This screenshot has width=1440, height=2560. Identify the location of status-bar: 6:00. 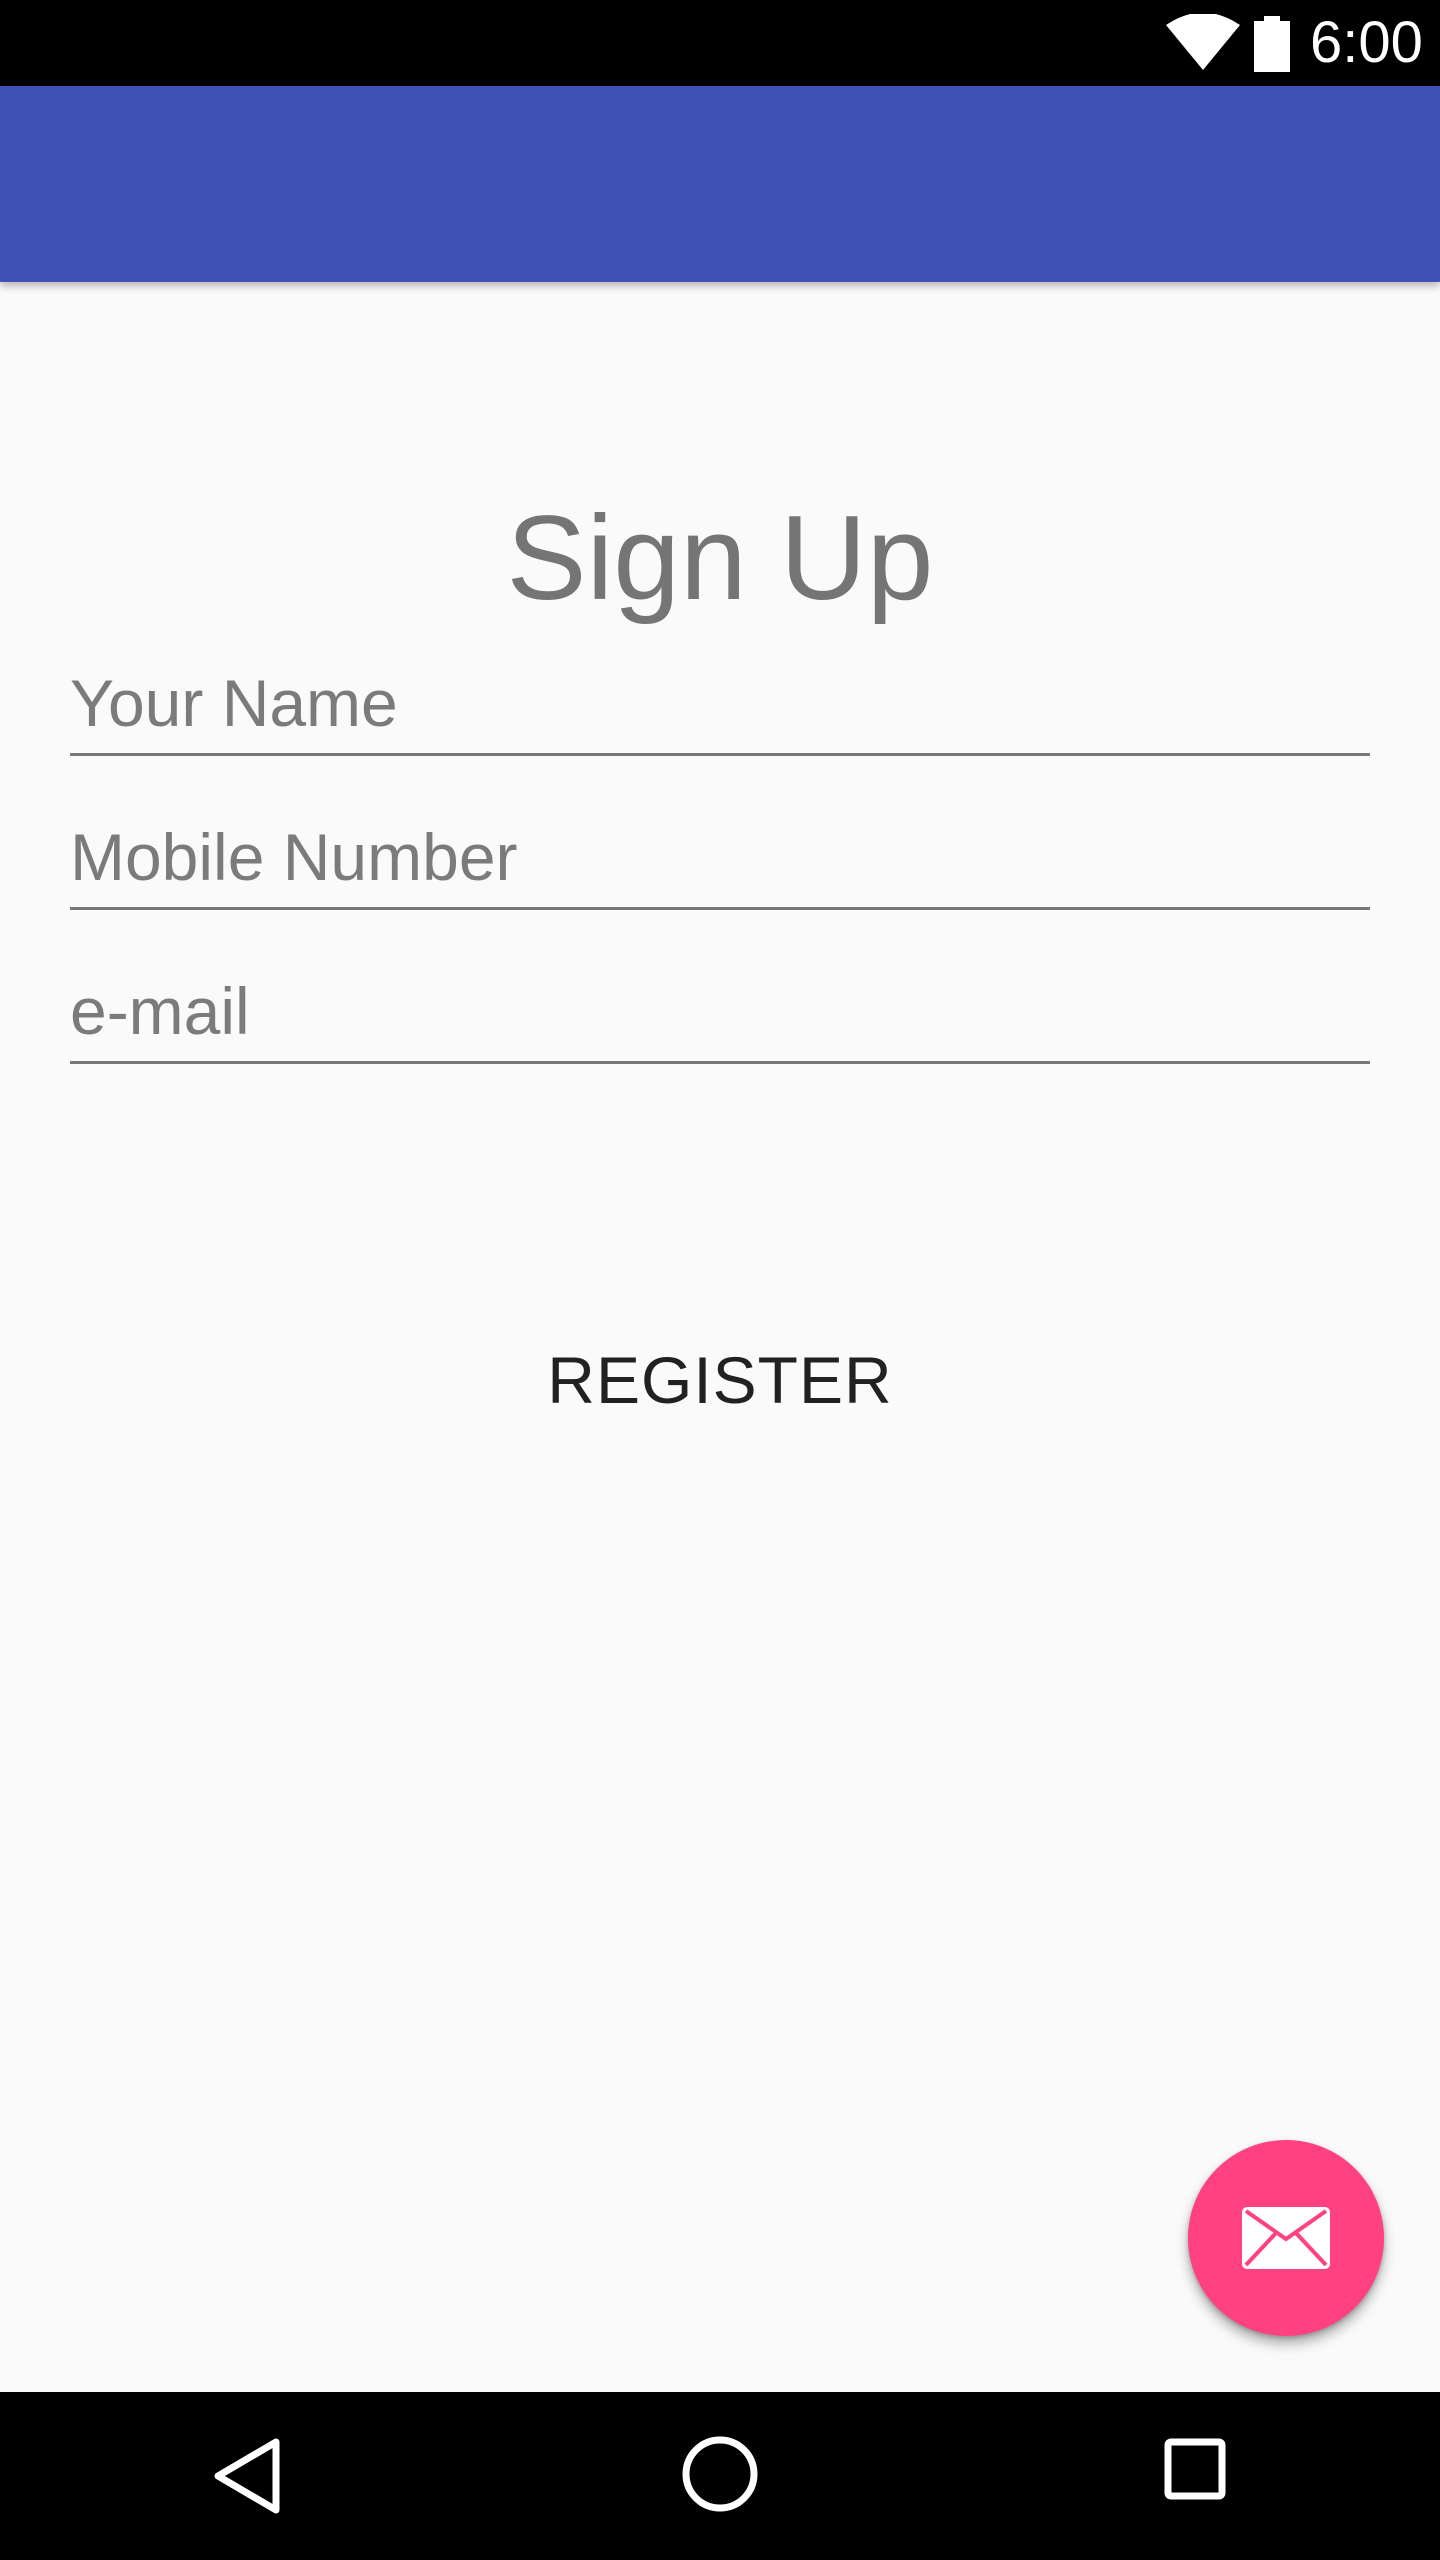
(720, 43).